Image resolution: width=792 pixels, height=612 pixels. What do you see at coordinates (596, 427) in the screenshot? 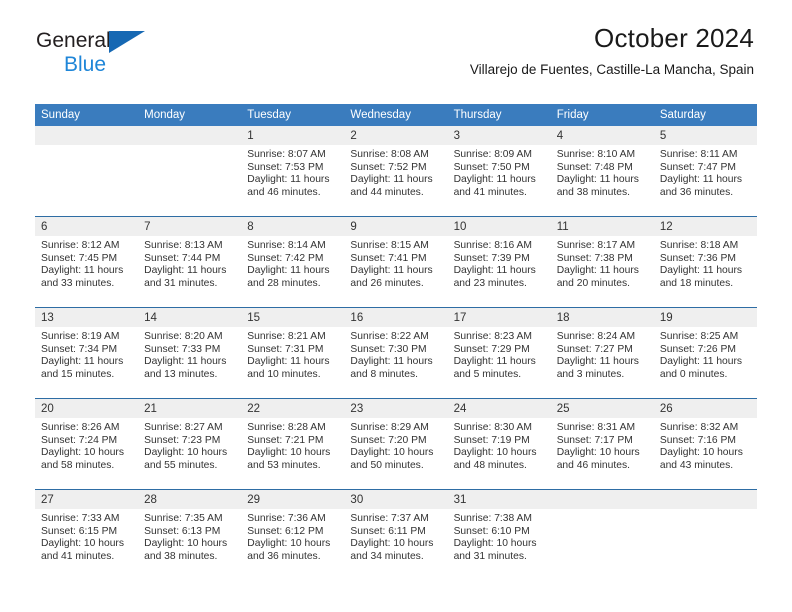
I see `sunrise-text: Sunrise: 8:31 AM` at bounding box center [596, 427].